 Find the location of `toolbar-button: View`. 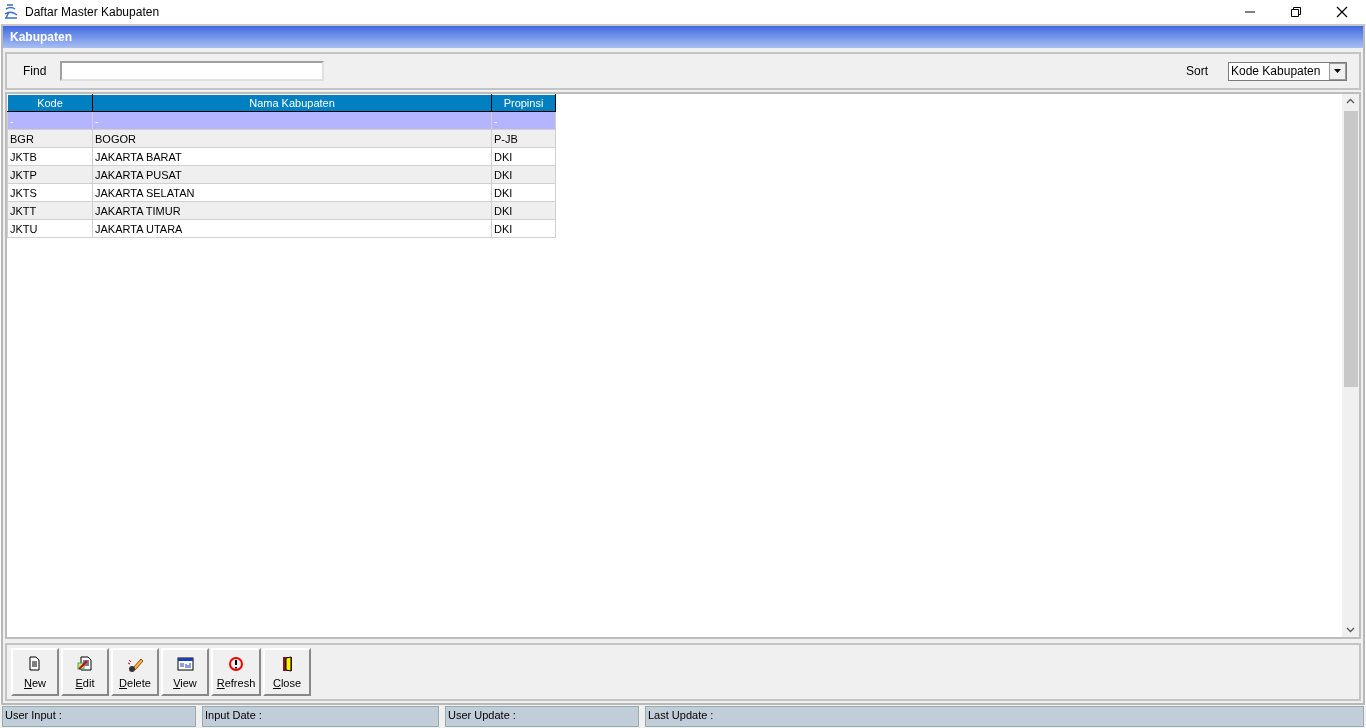

toolbar-button: View is located at coordinates (185, 672).